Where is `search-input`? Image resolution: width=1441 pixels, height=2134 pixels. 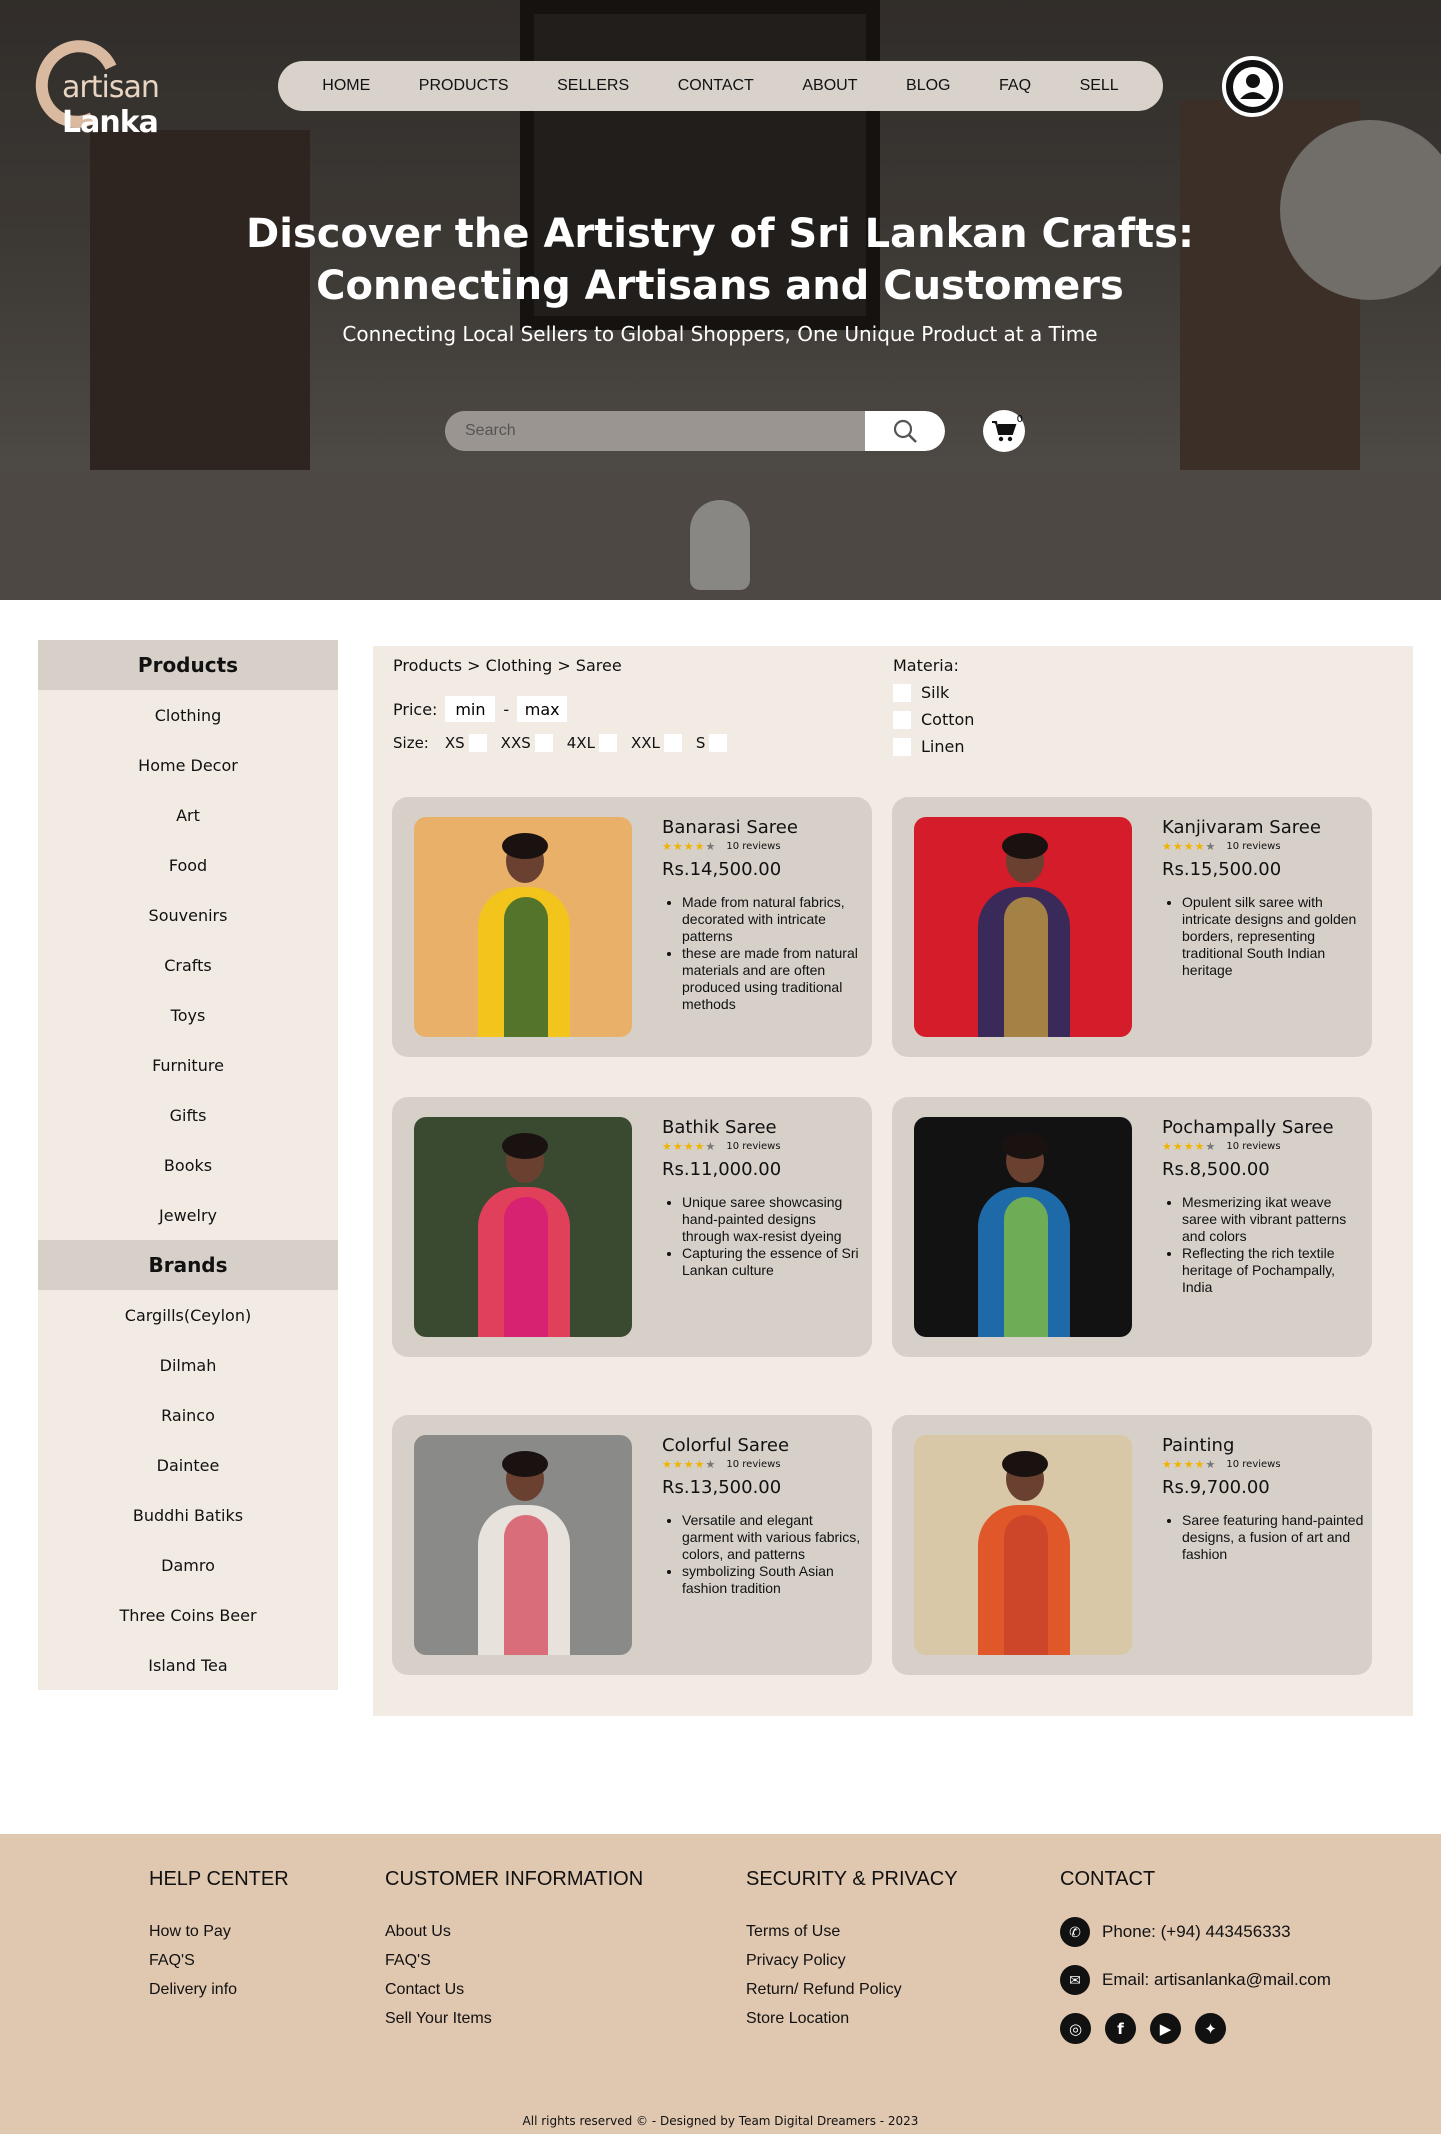
search-input is located at coordinates (655, 431).